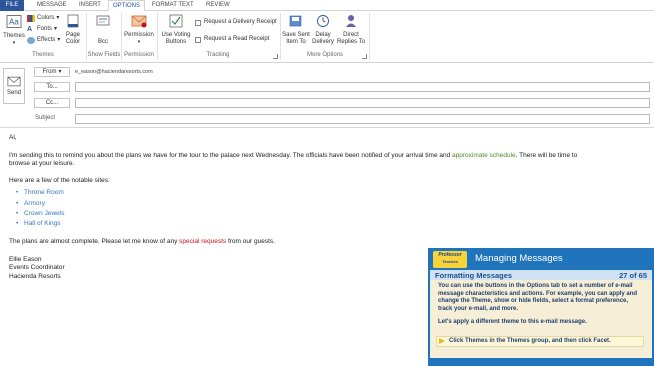  What do you see at coordinates (519, 258) in the screenshot?
I see `tutorial-title: Managing Messages` at bounding box center [519, 258].